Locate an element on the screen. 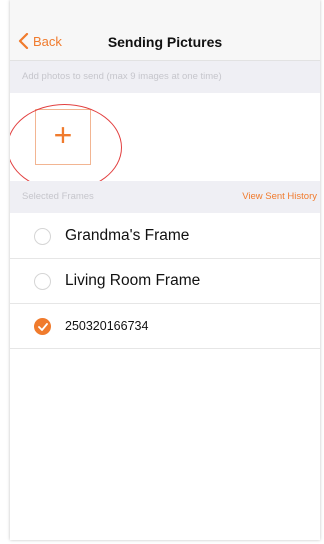 This screenshot has height=544, width=324. frame-name: 250320166734 is located at coordinates (107, 326).